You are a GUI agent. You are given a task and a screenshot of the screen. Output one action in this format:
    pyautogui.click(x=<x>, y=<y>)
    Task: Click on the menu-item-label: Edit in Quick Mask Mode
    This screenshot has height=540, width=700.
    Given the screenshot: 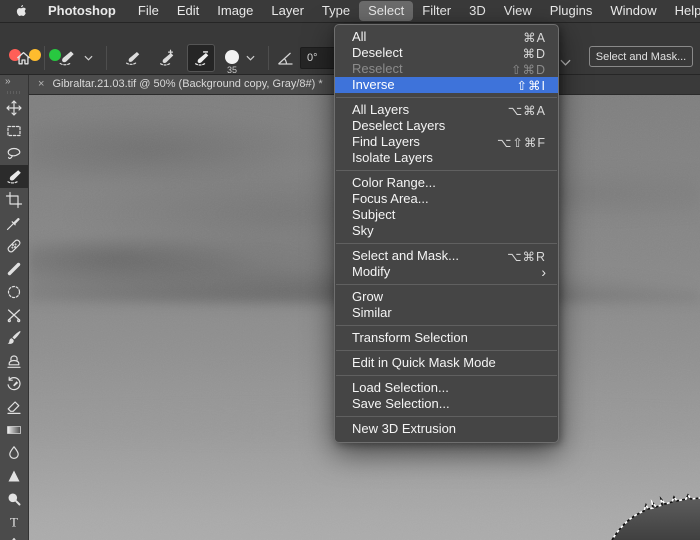 What is the action you would take?
    pyautogui.click(x=424, y=362)
    